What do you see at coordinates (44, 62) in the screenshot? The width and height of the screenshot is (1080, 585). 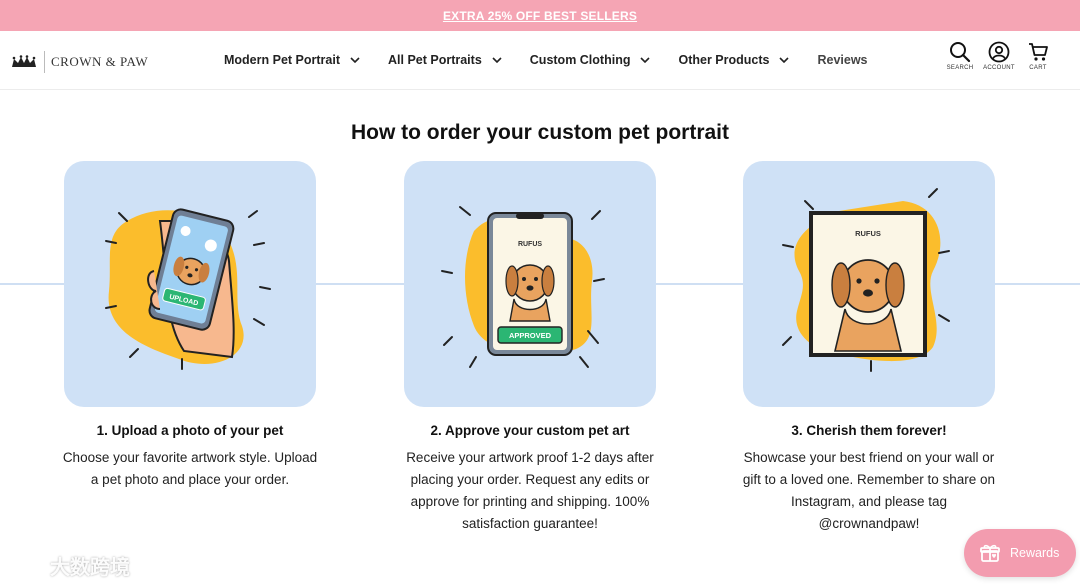 I see `logo-divider` at bounding box center [44, 62].